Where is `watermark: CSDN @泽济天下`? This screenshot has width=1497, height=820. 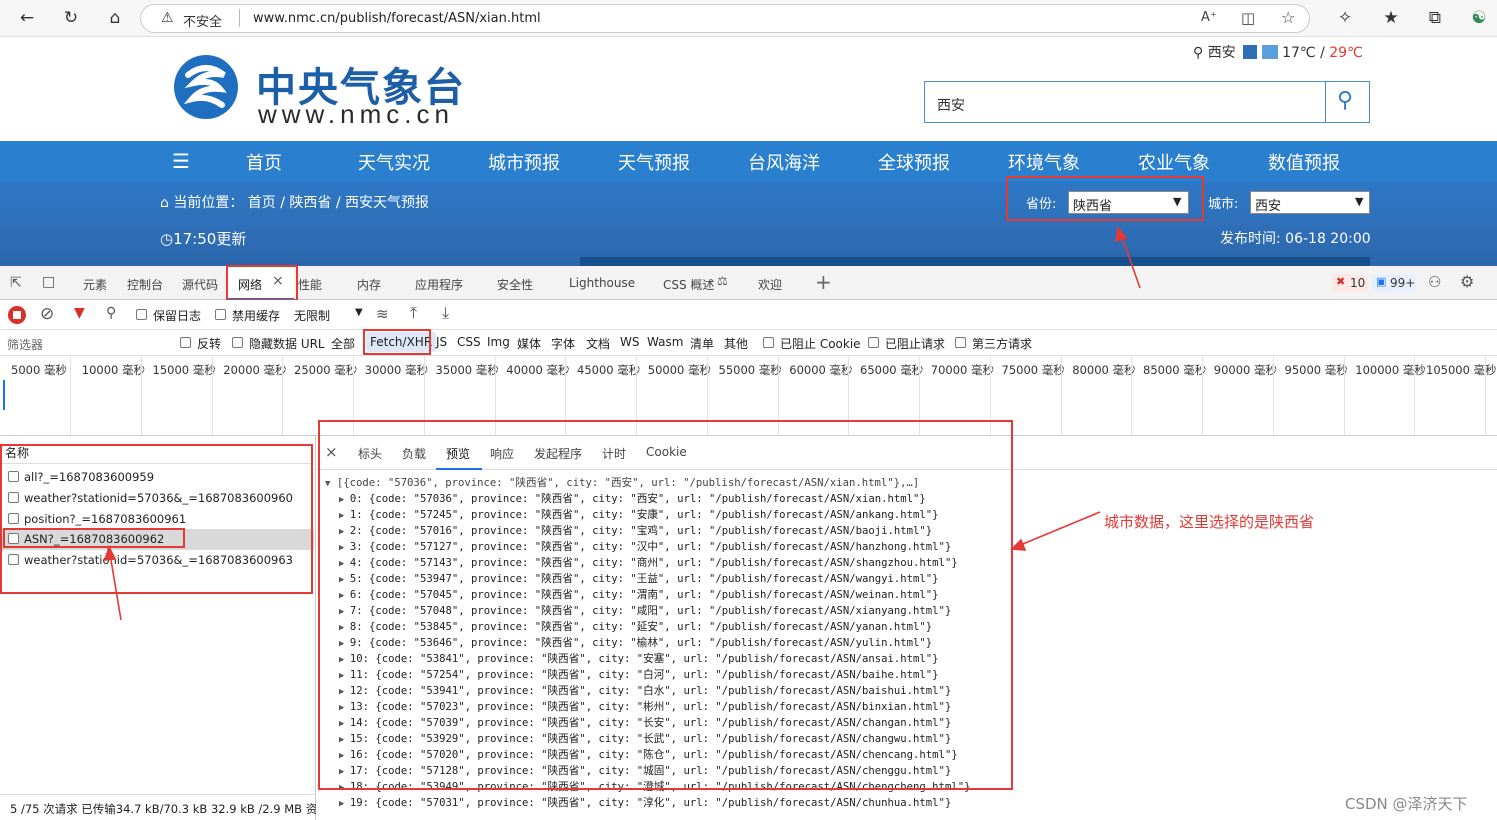 watermark: CSDN @泽济天下 is located at coordinates (1406, 804).